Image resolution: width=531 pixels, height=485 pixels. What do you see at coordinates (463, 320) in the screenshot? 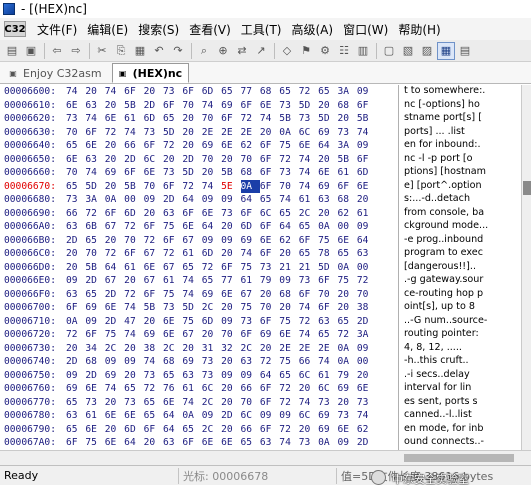
I see `ascii-text: ..-G num..source-` at bounding box center [463, 320].